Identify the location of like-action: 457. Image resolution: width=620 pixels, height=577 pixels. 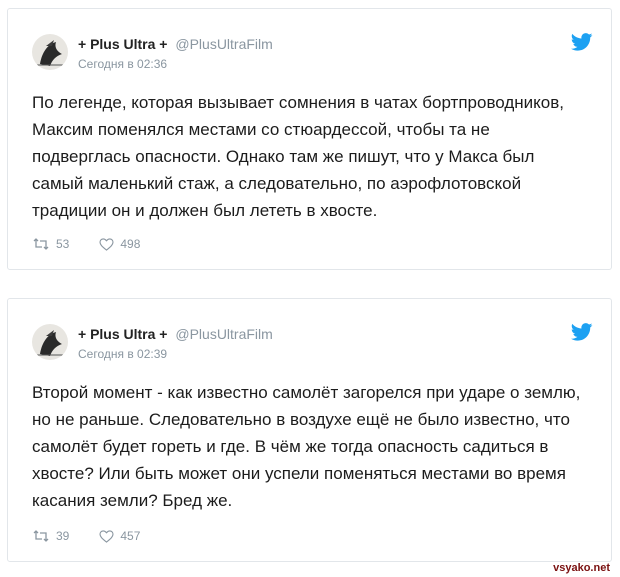
(119, 536).